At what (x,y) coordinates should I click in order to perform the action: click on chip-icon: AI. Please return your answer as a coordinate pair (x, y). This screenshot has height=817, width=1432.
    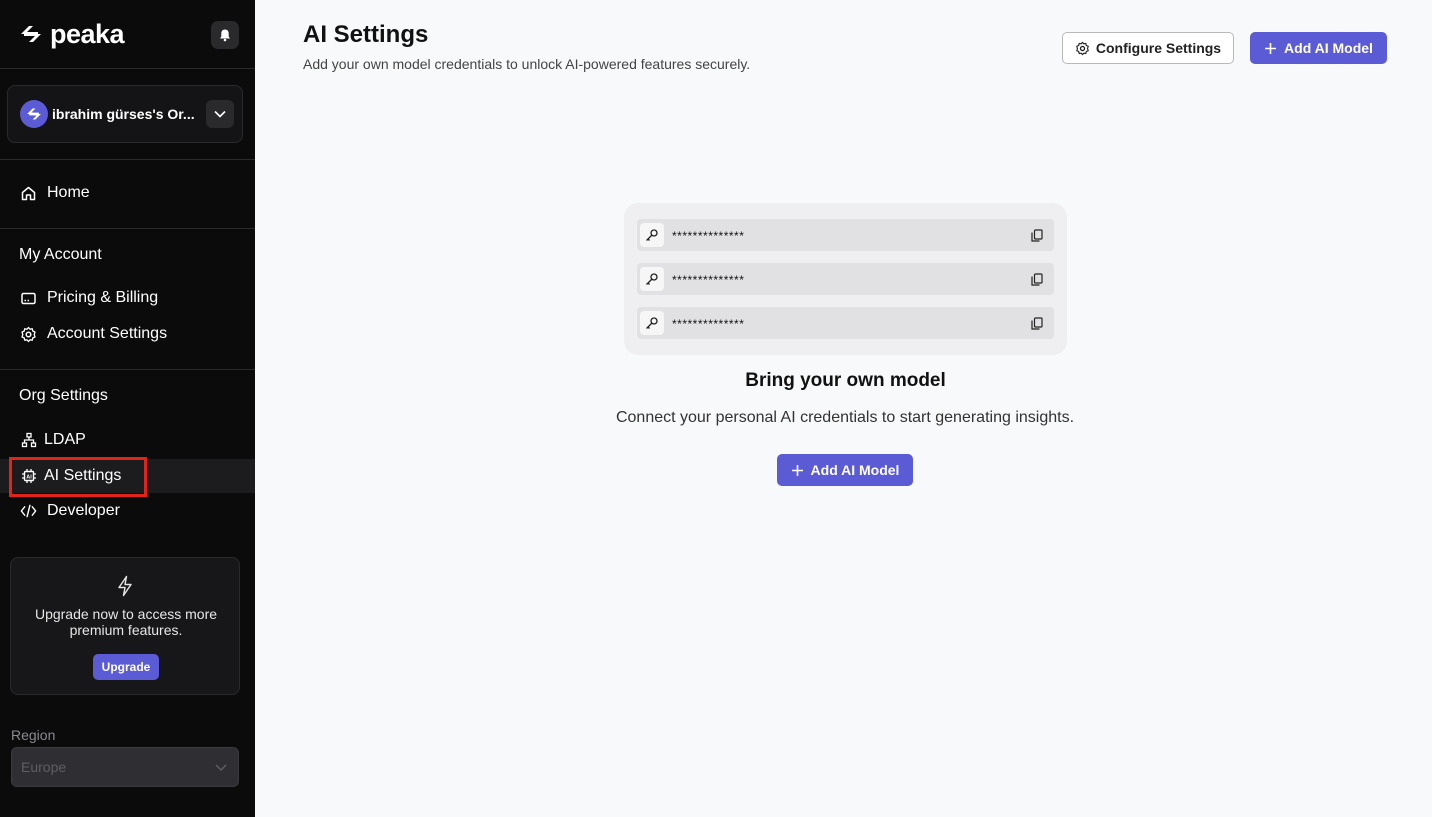
    Looking at the image, I should click on (28, 476).